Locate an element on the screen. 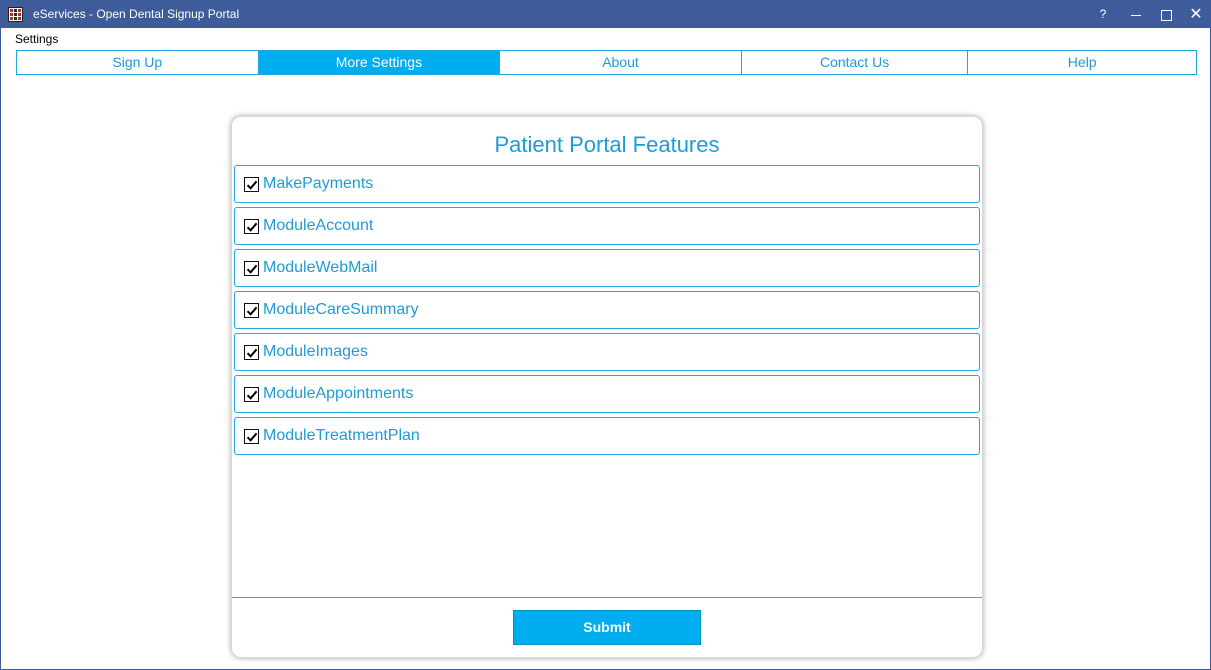 The width and height of the screenshot is (1211, 670). checkbox-make-payments is located at coordinates (251, 184).